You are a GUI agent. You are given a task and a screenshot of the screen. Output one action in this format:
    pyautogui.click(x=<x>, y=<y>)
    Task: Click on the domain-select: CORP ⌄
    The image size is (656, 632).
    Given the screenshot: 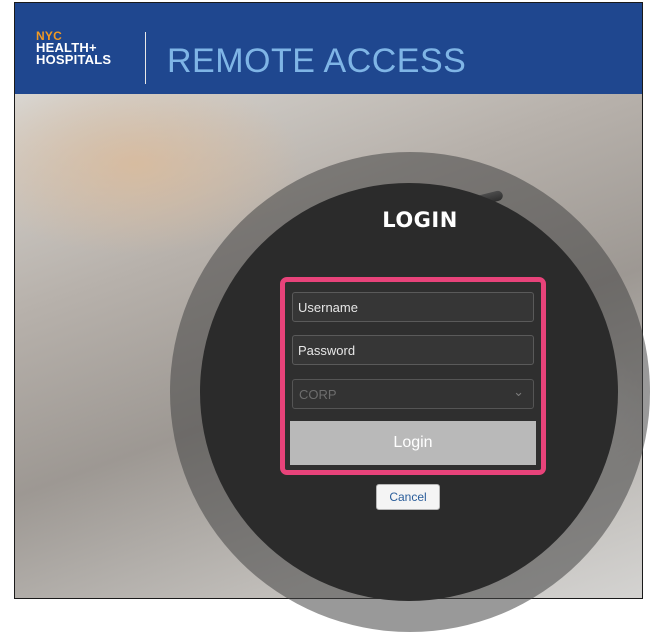 What is the action you would take?
    pyautogui.click(x=413, y=394)
    